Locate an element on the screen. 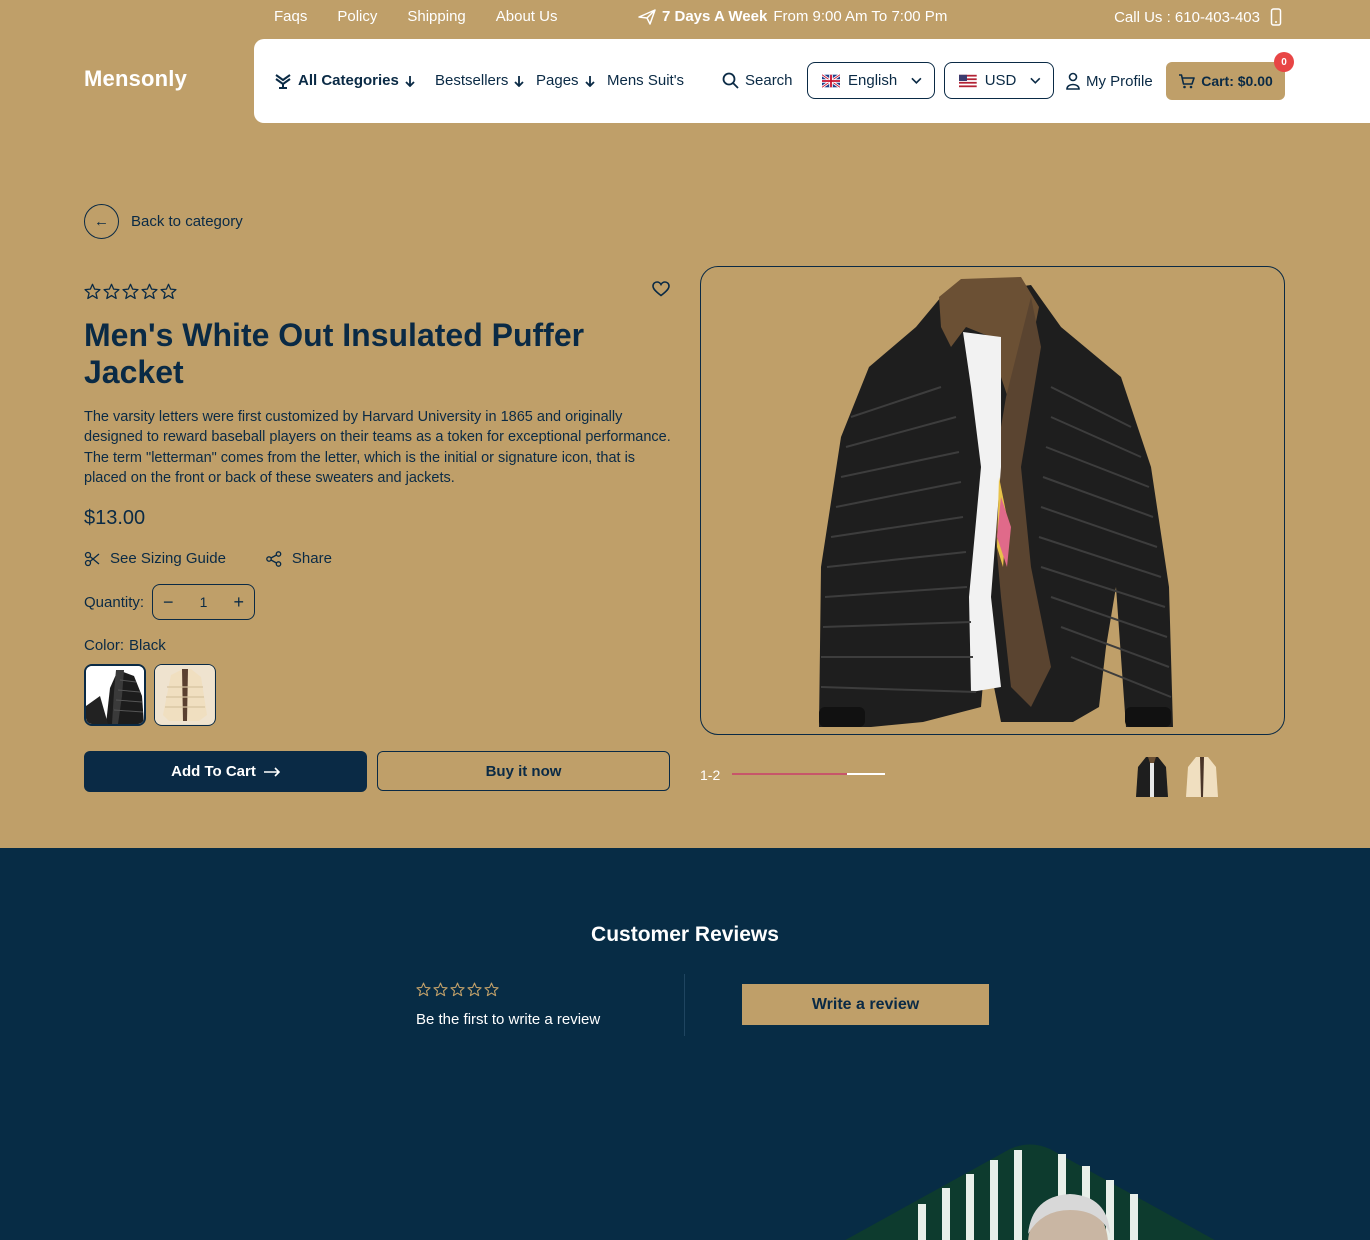  nav-mens-suits: Mens Suit's is located at coordinates (645, 80).